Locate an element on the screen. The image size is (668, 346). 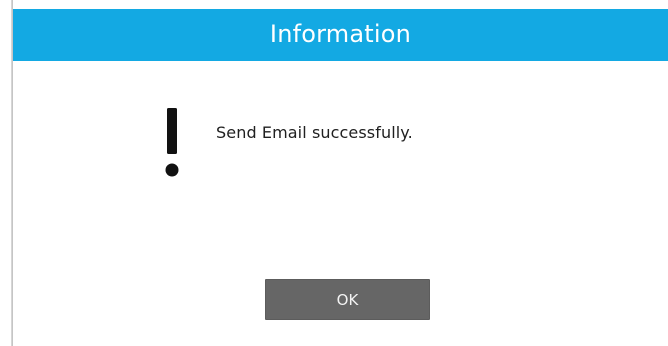
dialog-message: Send Email successfully. is located at coordinates (314, 132).